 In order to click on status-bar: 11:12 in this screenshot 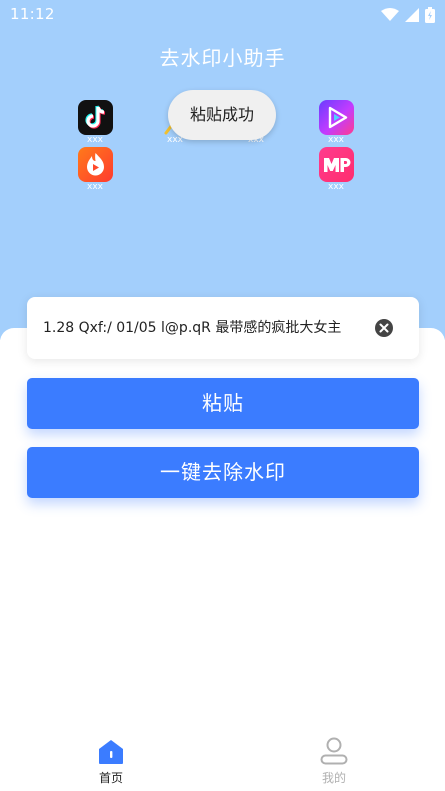, I will do `click(222, 15)`.